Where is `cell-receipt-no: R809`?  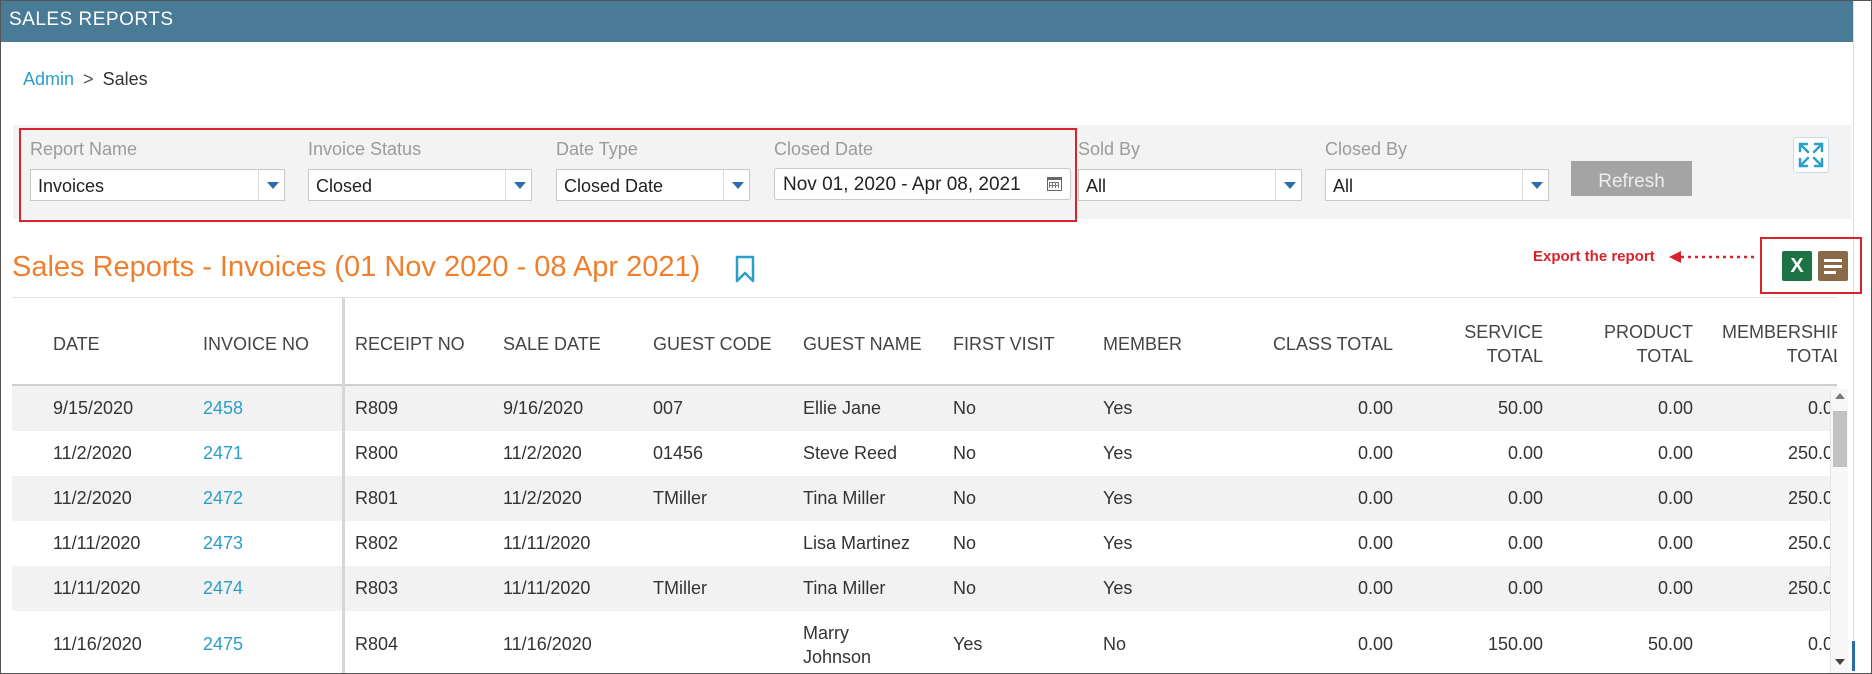 cell-receipt-no: R809 is located at coordinates (377, 408).